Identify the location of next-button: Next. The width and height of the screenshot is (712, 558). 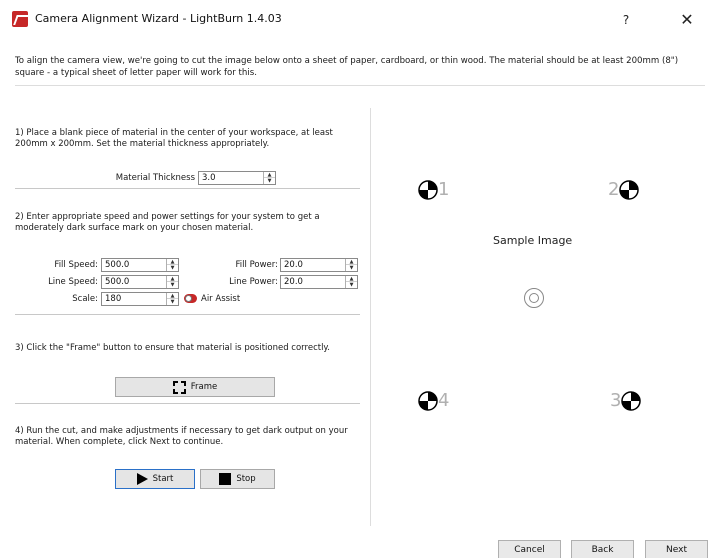
(676, 549).